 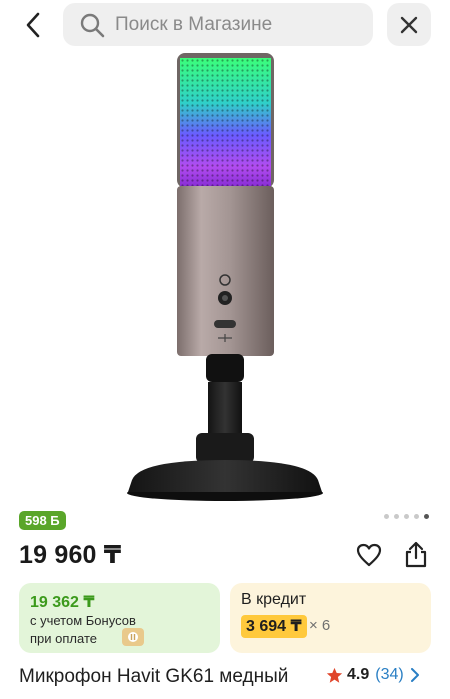 What do you see at coordinates (373, 675) in the screenshot?
I see `rating-link: 4.9 (34)` at bounding box center [373, 675].